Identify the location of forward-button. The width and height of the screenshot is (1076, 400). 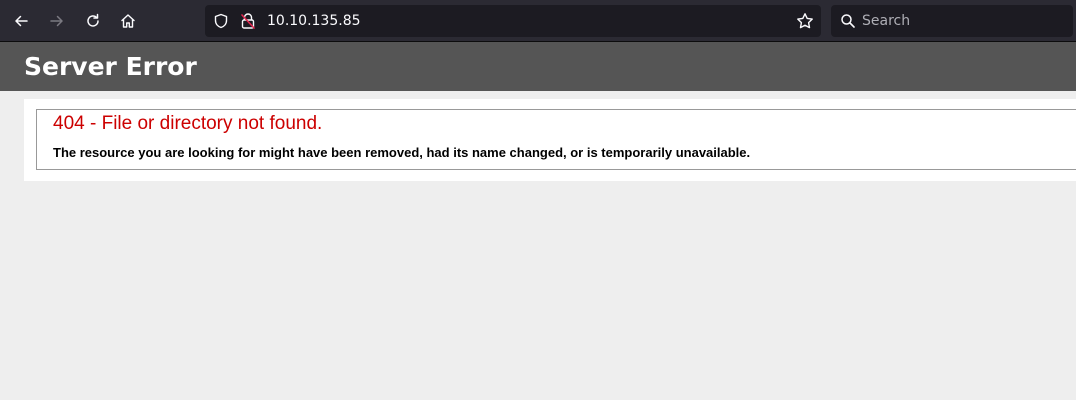
(57, 21).